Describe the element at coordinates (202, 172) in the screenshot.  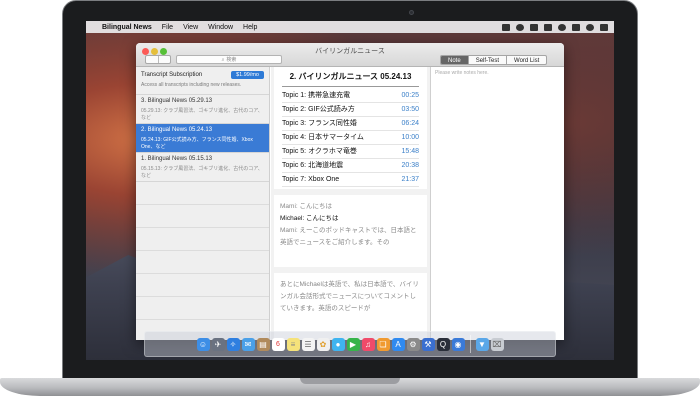
I see `episode-description: 05.15.13: クラブ風習法、ゴキブリ進化、古代のコア、など` at that location.